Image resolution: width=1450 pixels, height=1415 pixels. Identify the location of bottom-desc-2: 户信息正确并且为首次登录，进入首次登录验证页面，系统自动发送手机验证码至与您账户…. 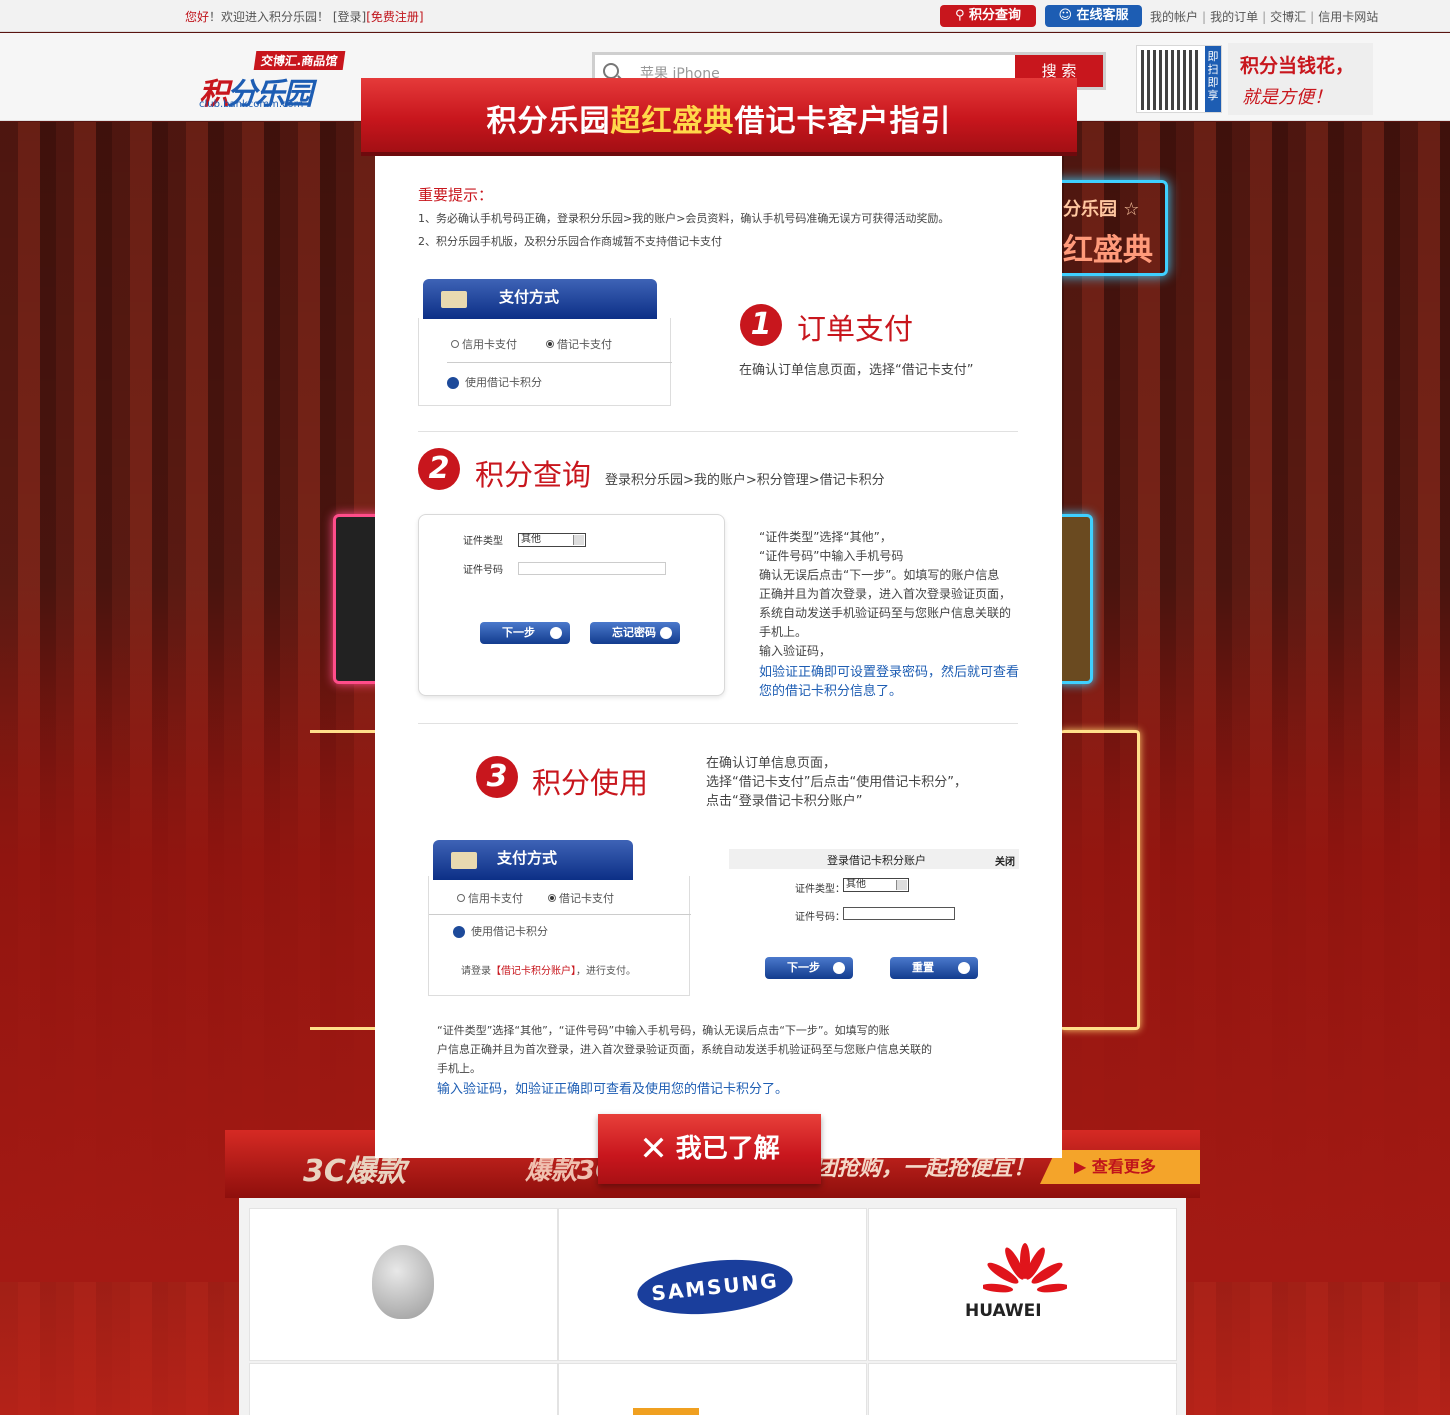
(684, 1049).